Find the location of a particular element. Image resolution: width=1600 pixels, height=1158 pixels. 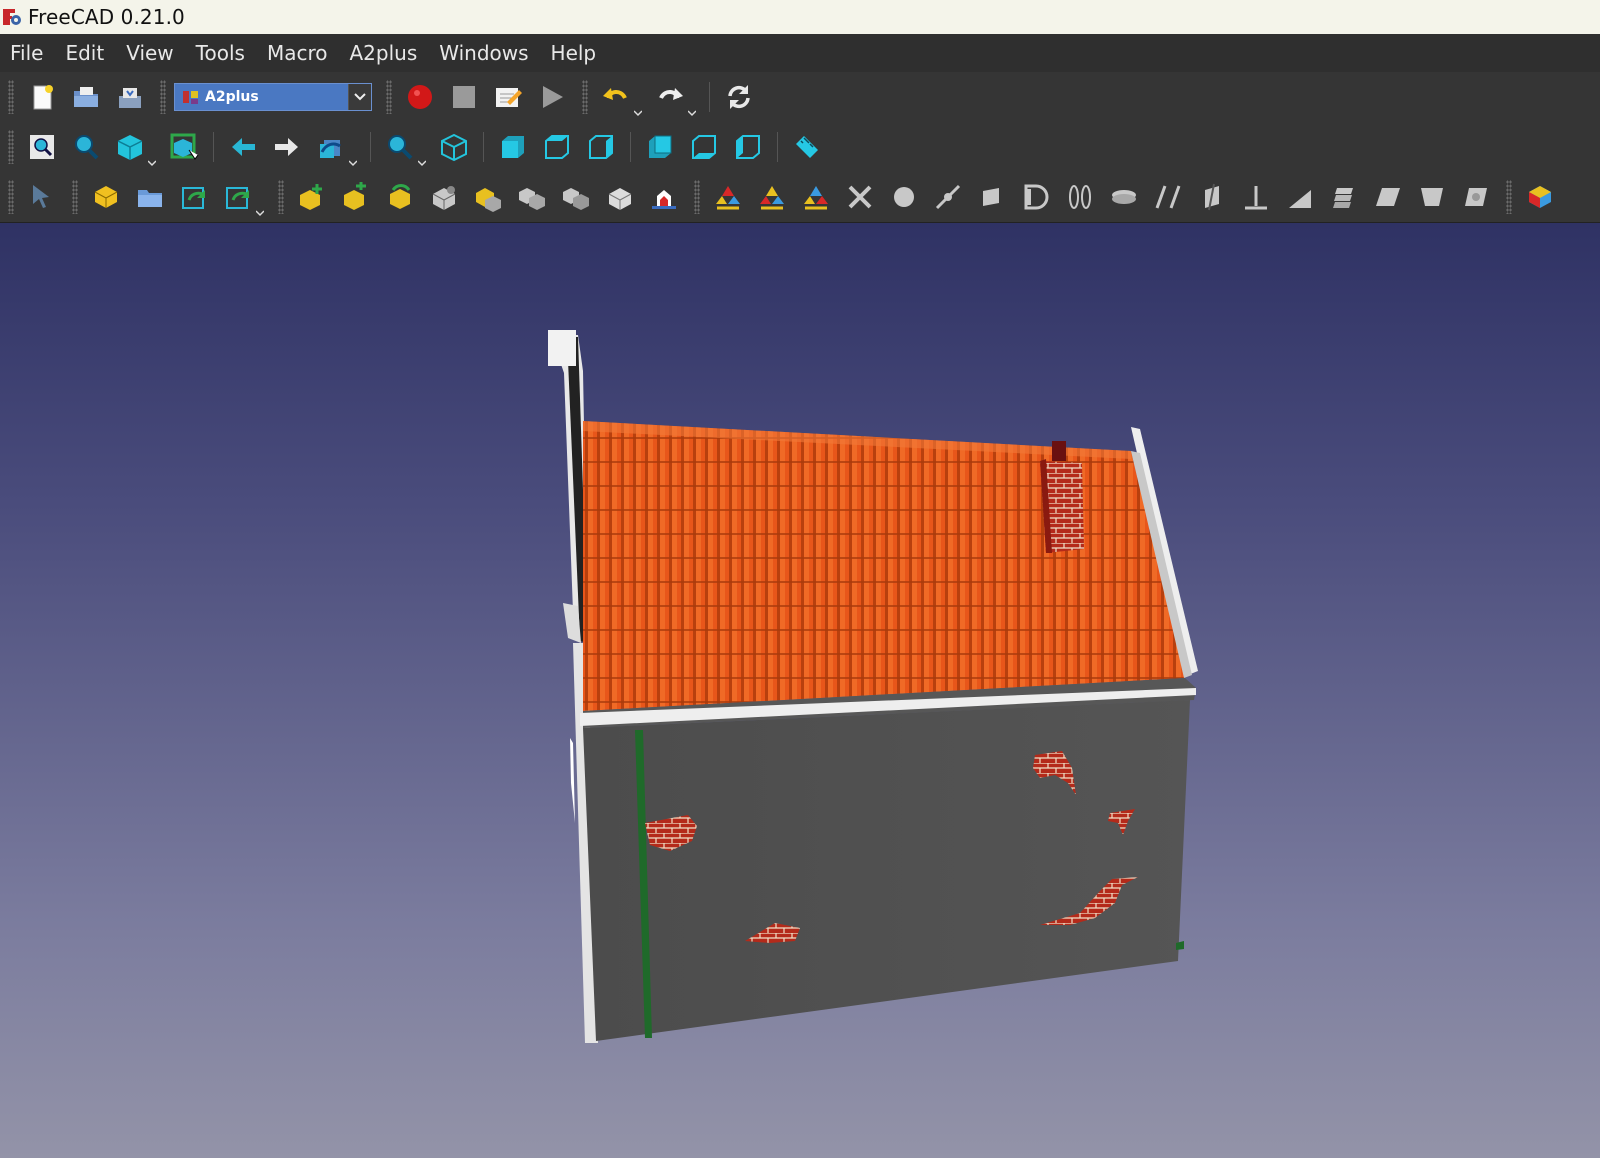

point-on-line-button is located at coordinates (772, 197).